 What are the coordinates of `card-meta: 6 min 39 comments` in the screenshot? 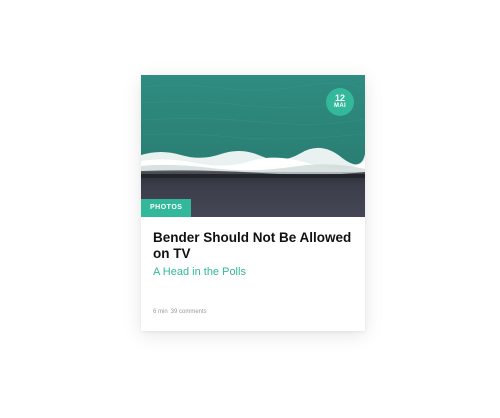 It's located at (180, 312).